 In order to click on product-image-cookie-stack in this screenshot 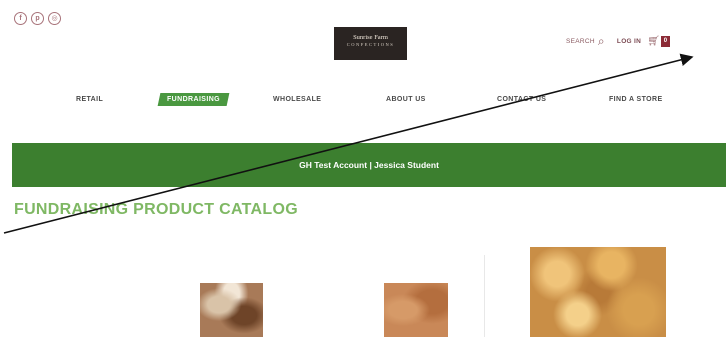, I will do `click(416, 310)`.